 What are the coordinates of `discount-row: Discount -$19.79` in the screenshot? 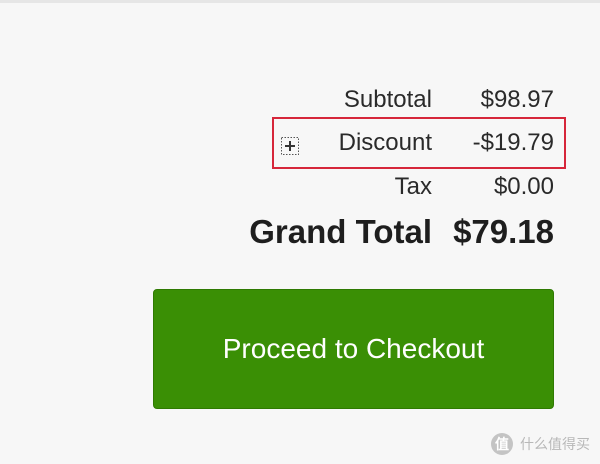 It's located at (413, 143).